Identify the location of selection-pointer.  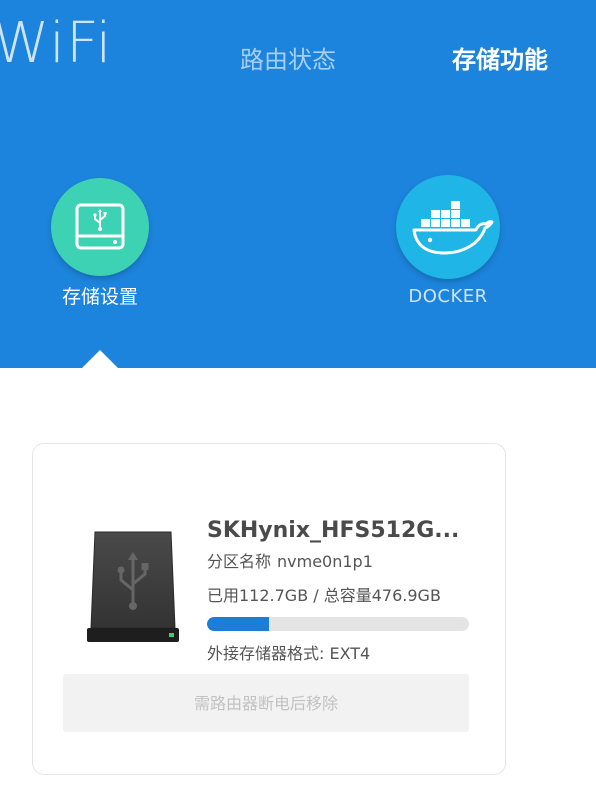
(100, 359).